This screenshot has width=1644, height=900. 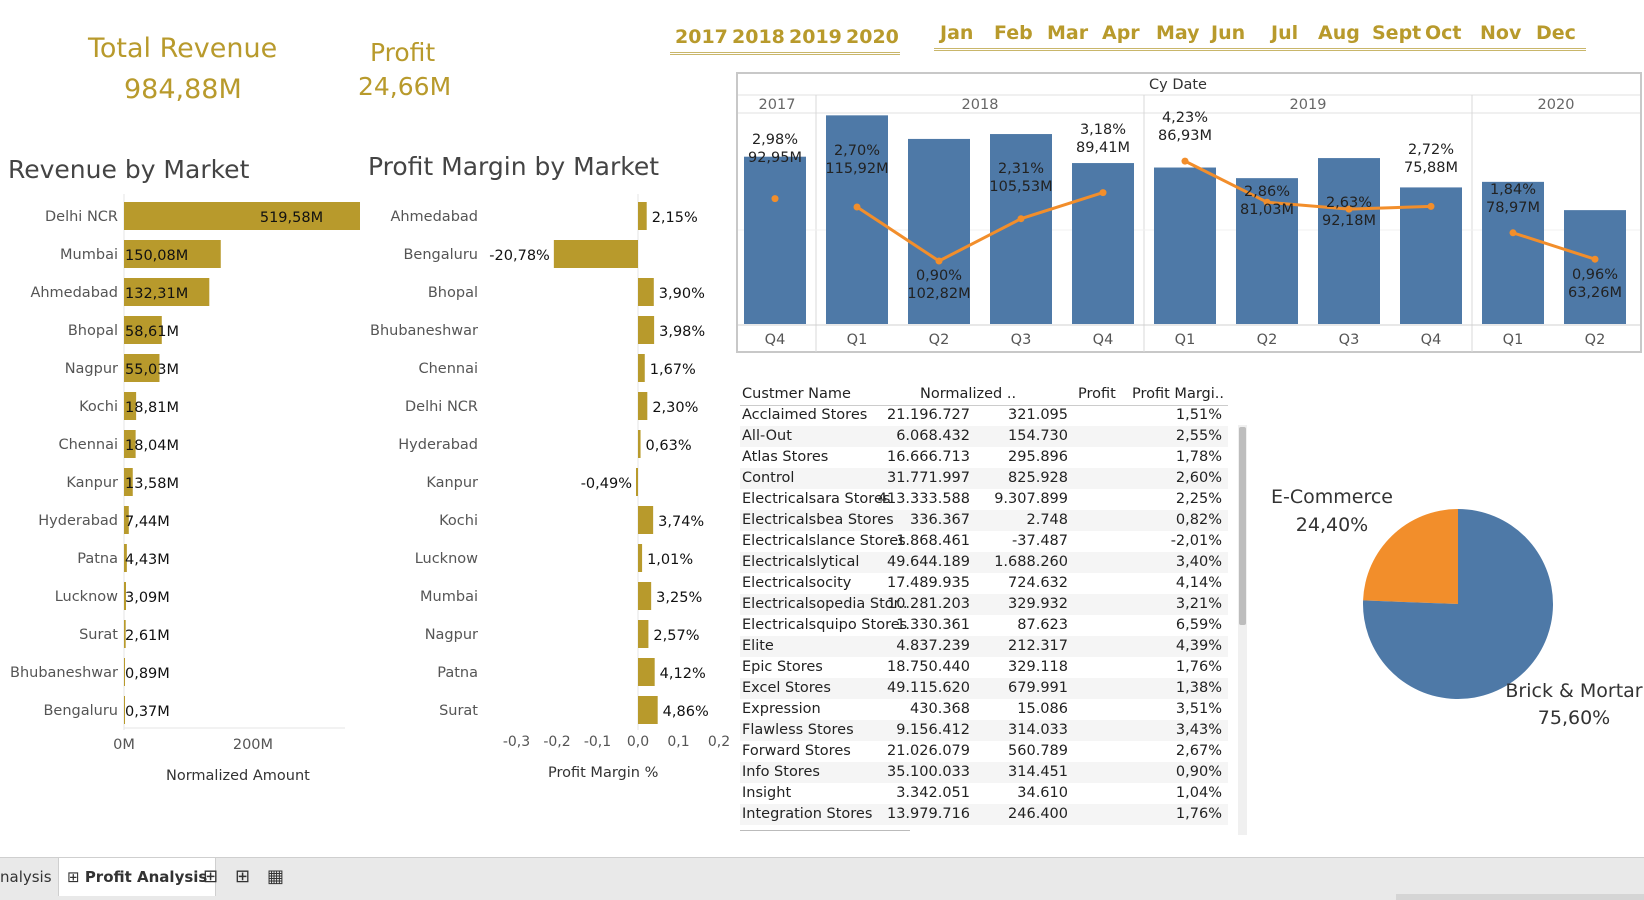 I want to click on month-filter-apr: Apr, so click(x=1121, y=33).